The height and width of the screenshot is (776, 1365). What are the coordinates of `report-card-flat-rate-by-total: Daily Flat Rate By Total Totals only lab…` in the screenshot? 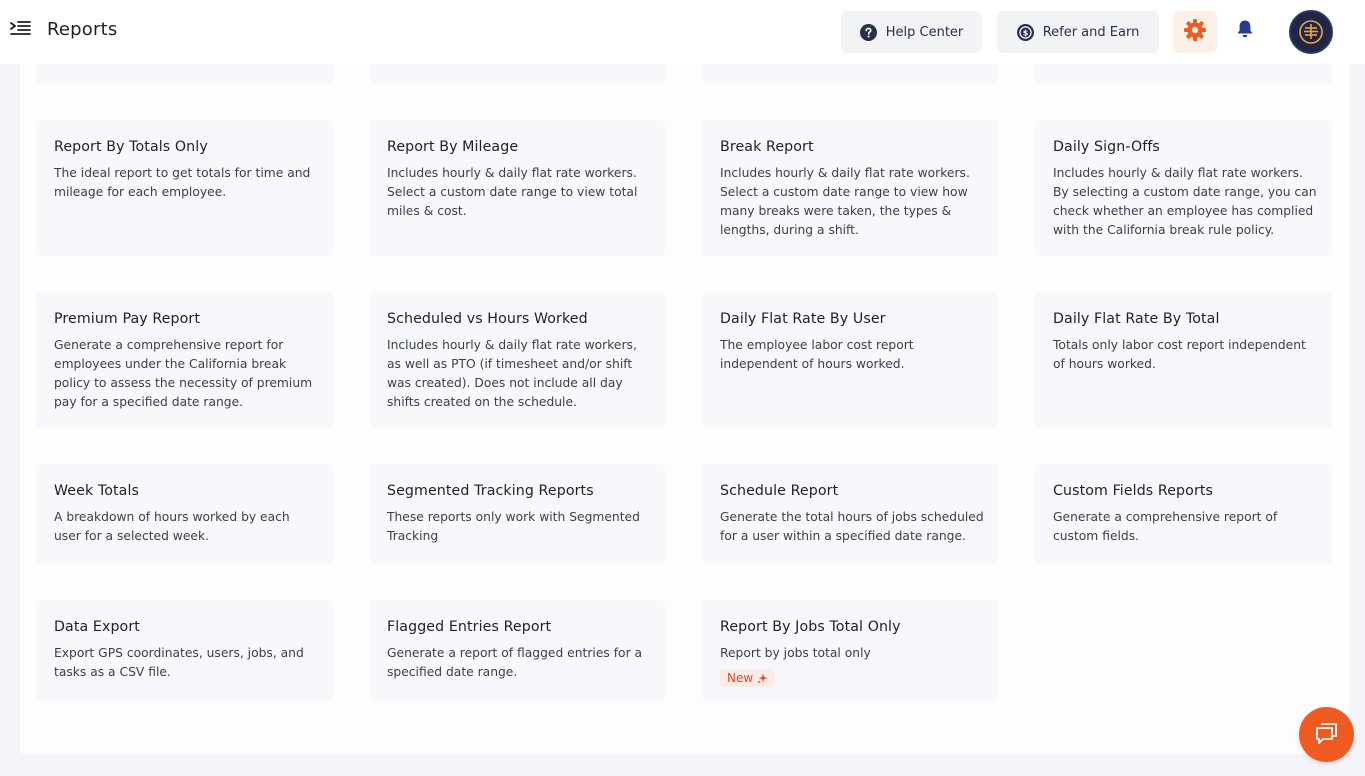 It's located at (1183, 360).